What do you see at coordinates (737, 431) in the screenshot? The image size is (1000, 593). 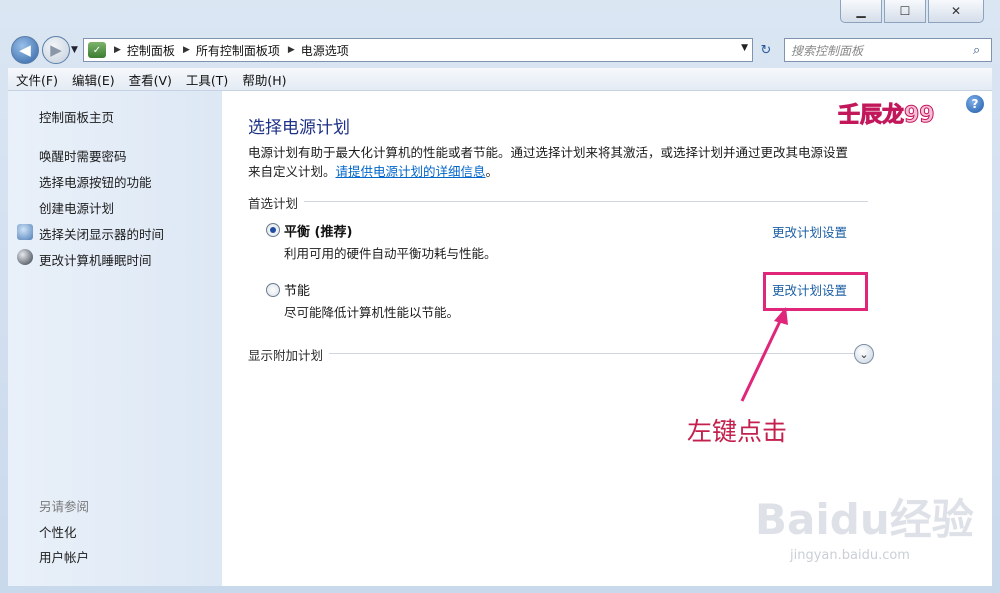 I see `click-annotation: 左键点击` at bounding box center [737, 431].